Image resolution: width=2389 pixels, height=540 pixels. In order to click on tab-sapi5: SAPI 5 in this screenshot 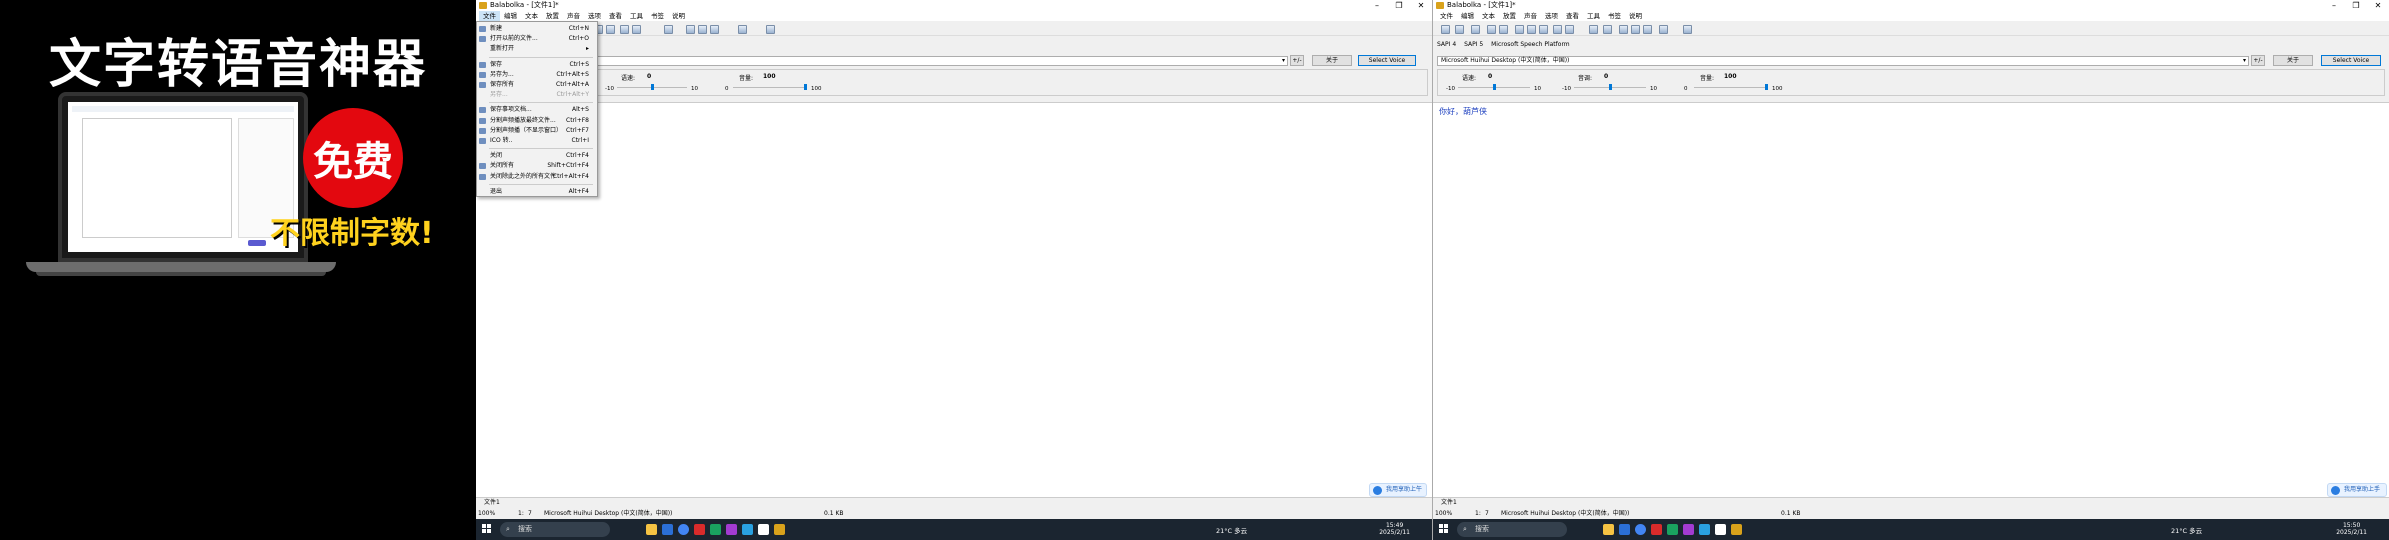, I will do `click(1473, 44)`.